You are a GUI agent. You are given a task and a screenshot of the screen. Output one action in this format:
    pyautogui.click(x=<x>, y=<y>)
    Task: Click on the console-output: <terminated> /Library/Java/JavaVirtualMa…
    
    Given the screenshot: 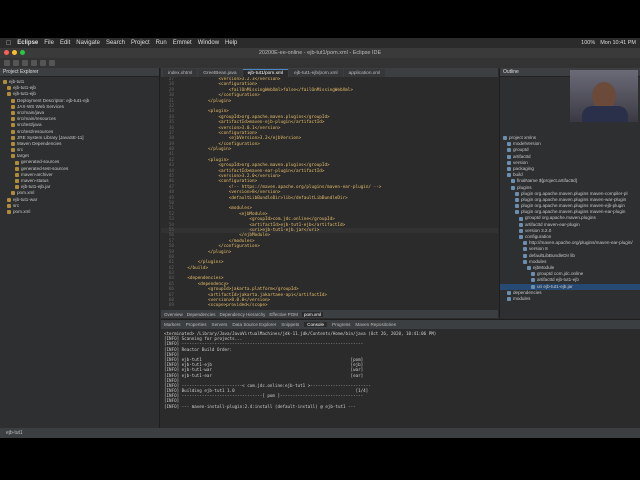 What is the action you would take?
    pyautogui.click(x=400, y=370)
    